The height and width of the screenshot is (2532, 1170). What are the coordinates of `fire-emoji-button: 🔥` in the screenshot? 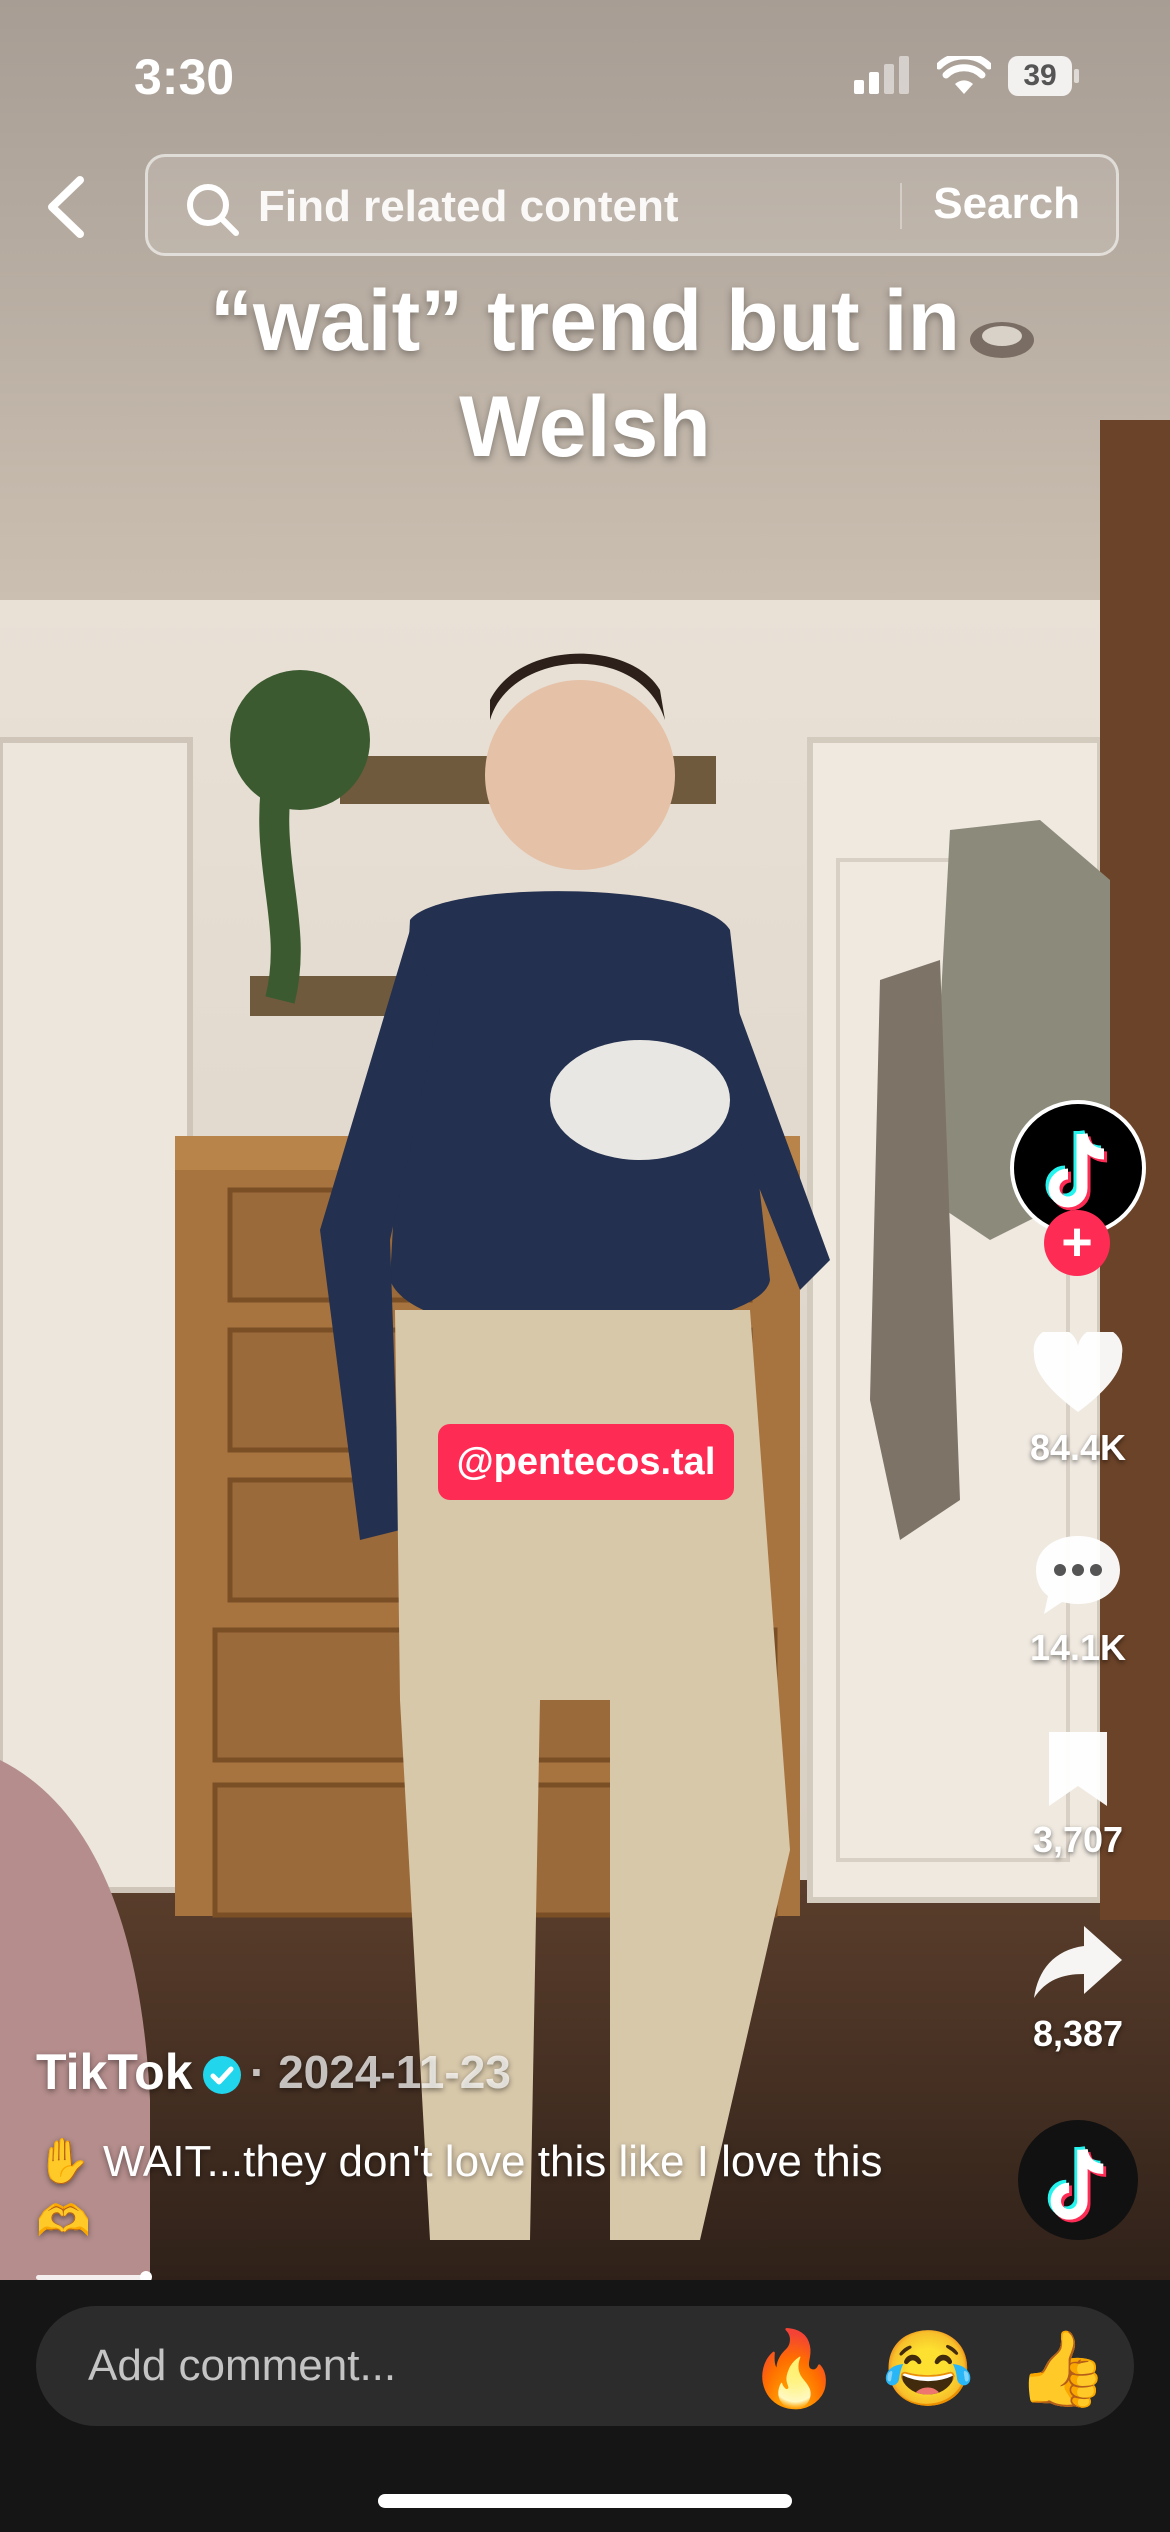 It's located at (794, 2369).